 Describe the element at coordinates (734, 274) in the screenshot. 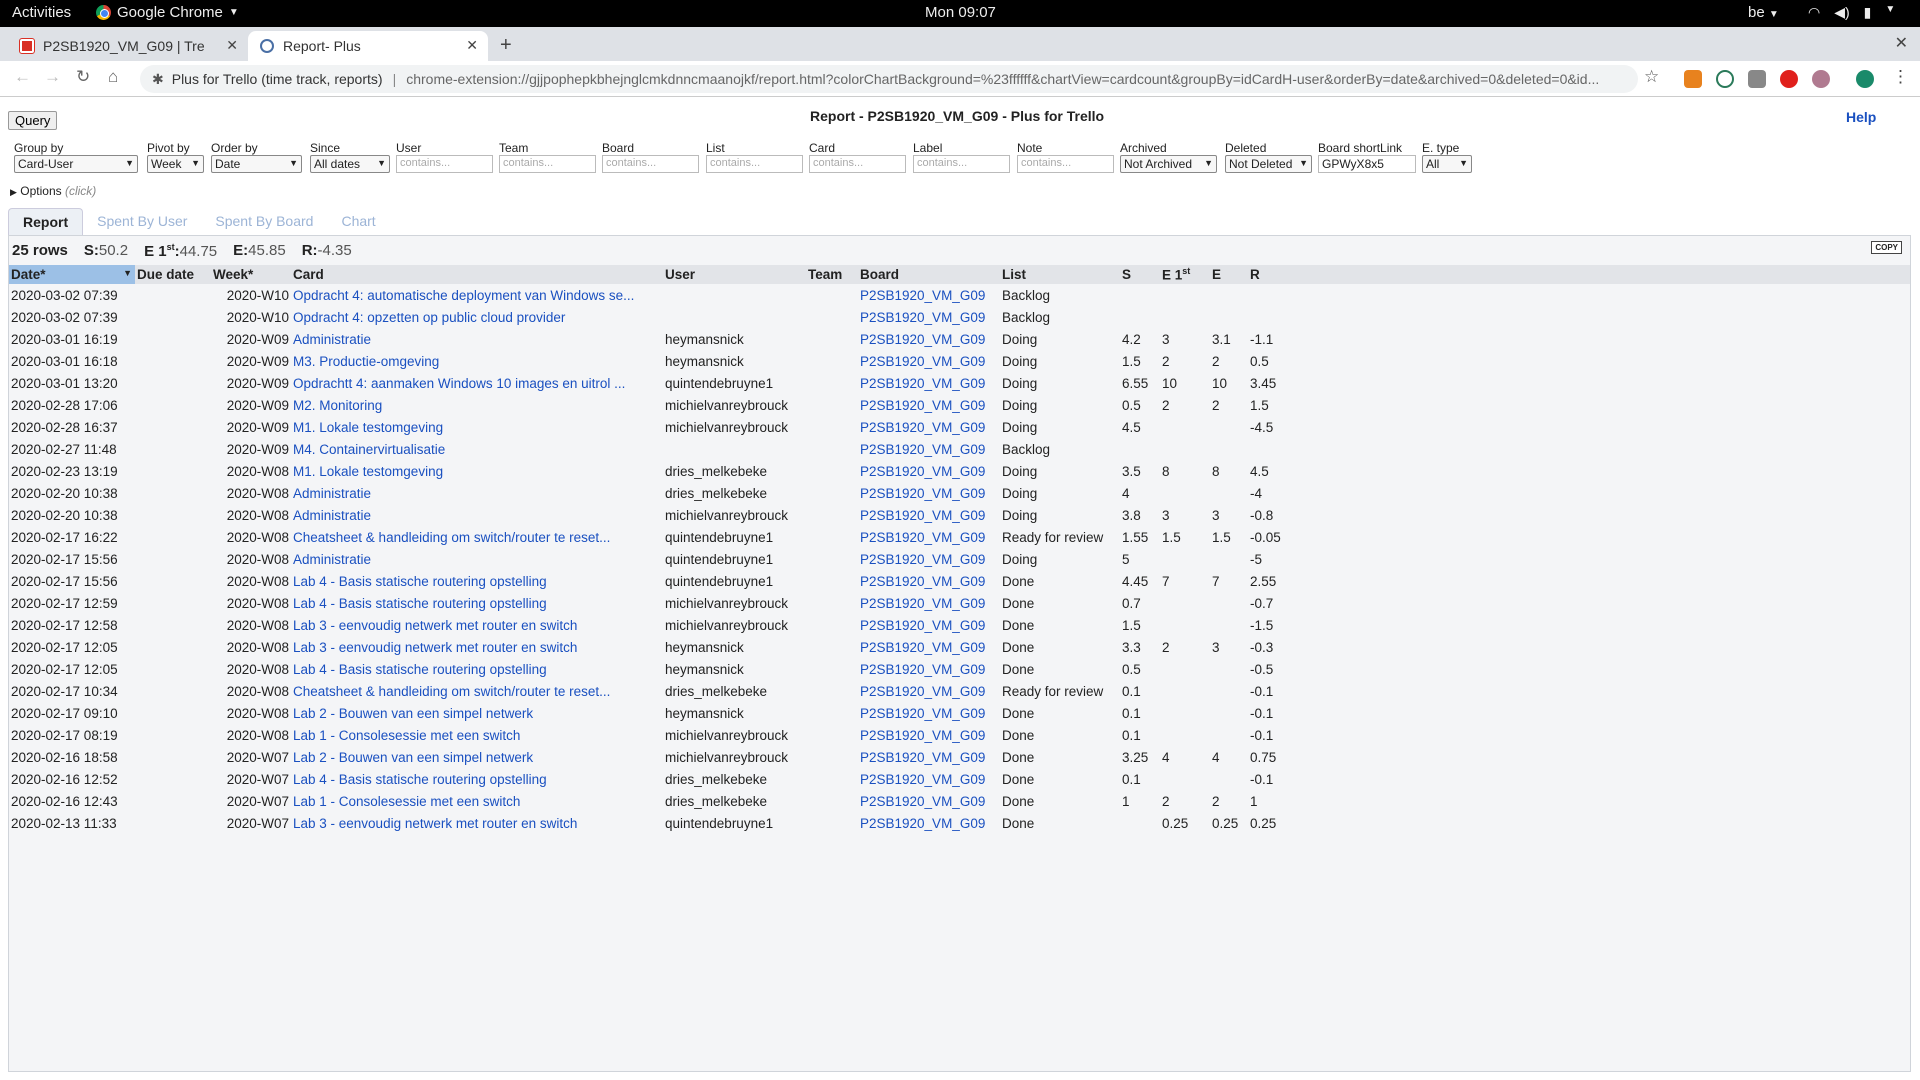

I see `column-header-user: User` at that location.